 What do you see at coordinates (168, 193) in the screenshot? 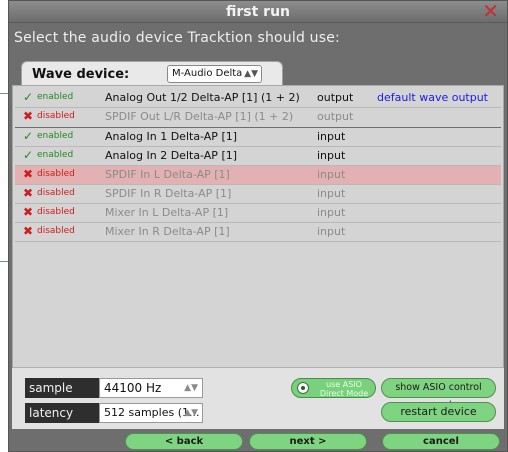
I see `device-name: SPDIF In R Delta-AP [1]` at bounding box center [168, 193].